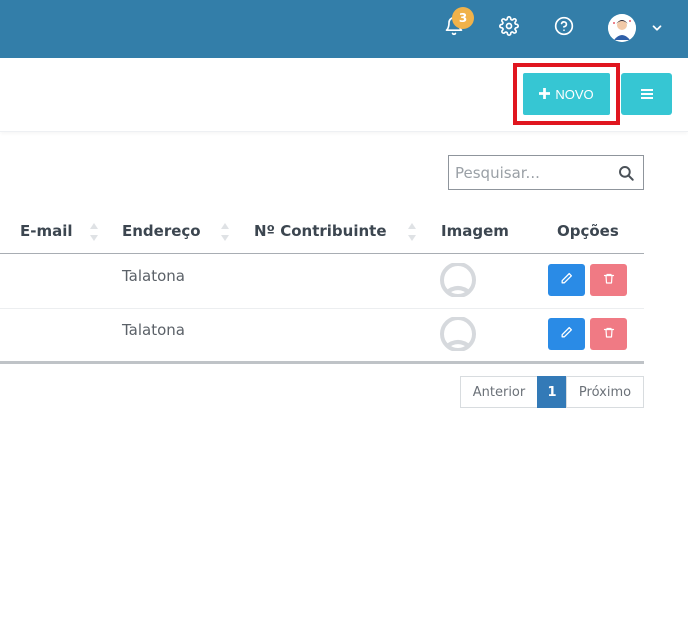 The image size is (688, 632). I want to click on search-box, so click(546, 172).